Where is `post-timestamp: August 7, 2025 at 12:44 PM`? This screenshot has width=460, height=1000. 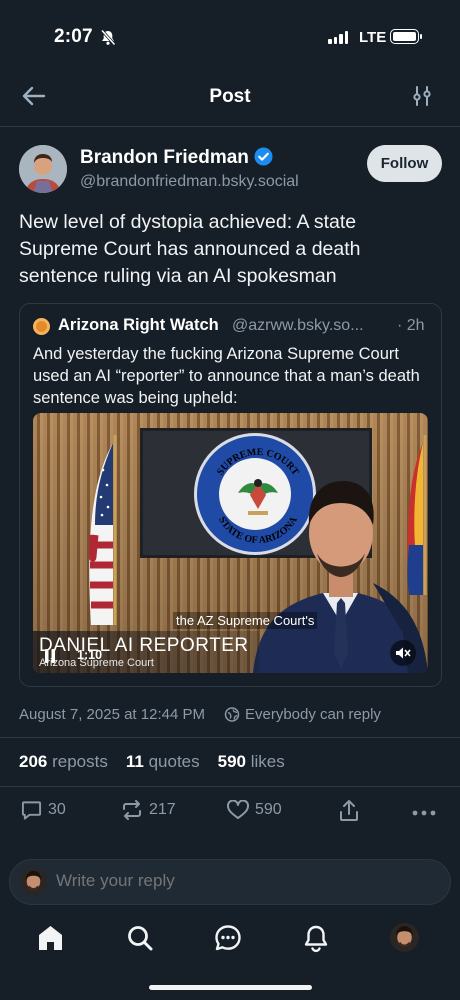
post-timestamp: August 7, 2025 at 12:44 PM is located at coordinates (112, 714).